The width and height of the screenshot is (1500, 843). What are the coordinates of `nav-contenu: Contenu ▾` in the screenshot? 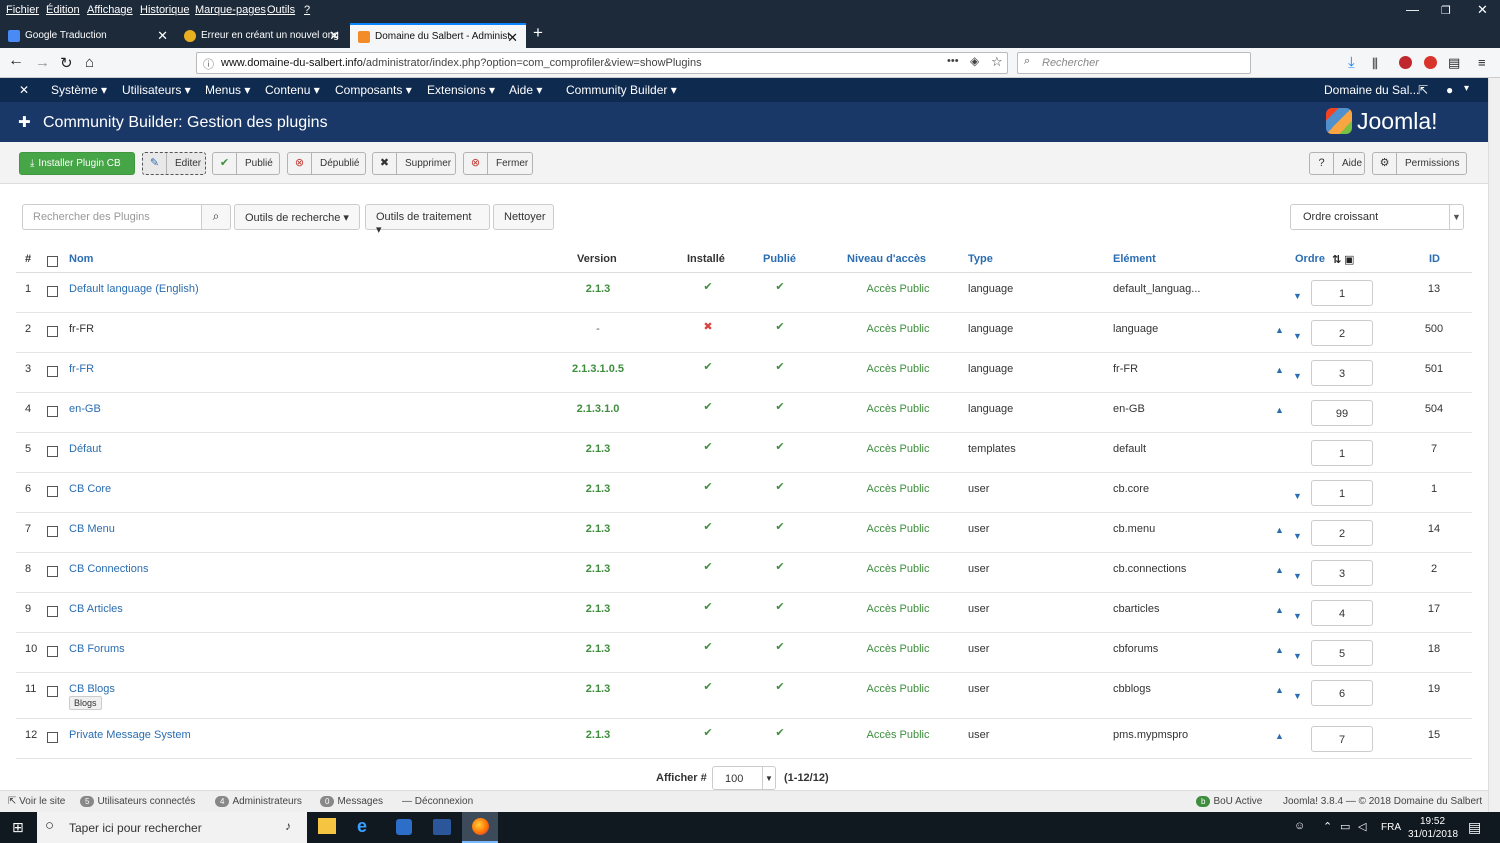 It's located at (292, 90).